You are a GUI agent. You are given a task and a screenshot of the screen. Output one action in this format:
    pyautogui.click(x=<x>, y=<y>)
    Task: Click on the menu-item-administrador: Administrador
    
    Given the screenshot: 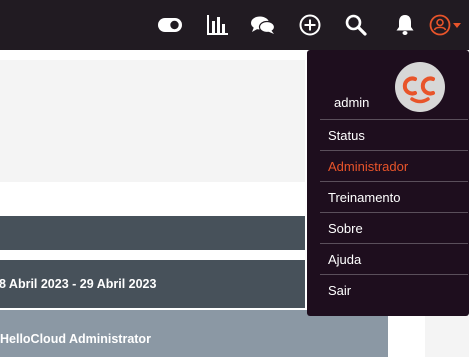 What is the action you would take?
    pyautogui.click(x=394, y=165)
    